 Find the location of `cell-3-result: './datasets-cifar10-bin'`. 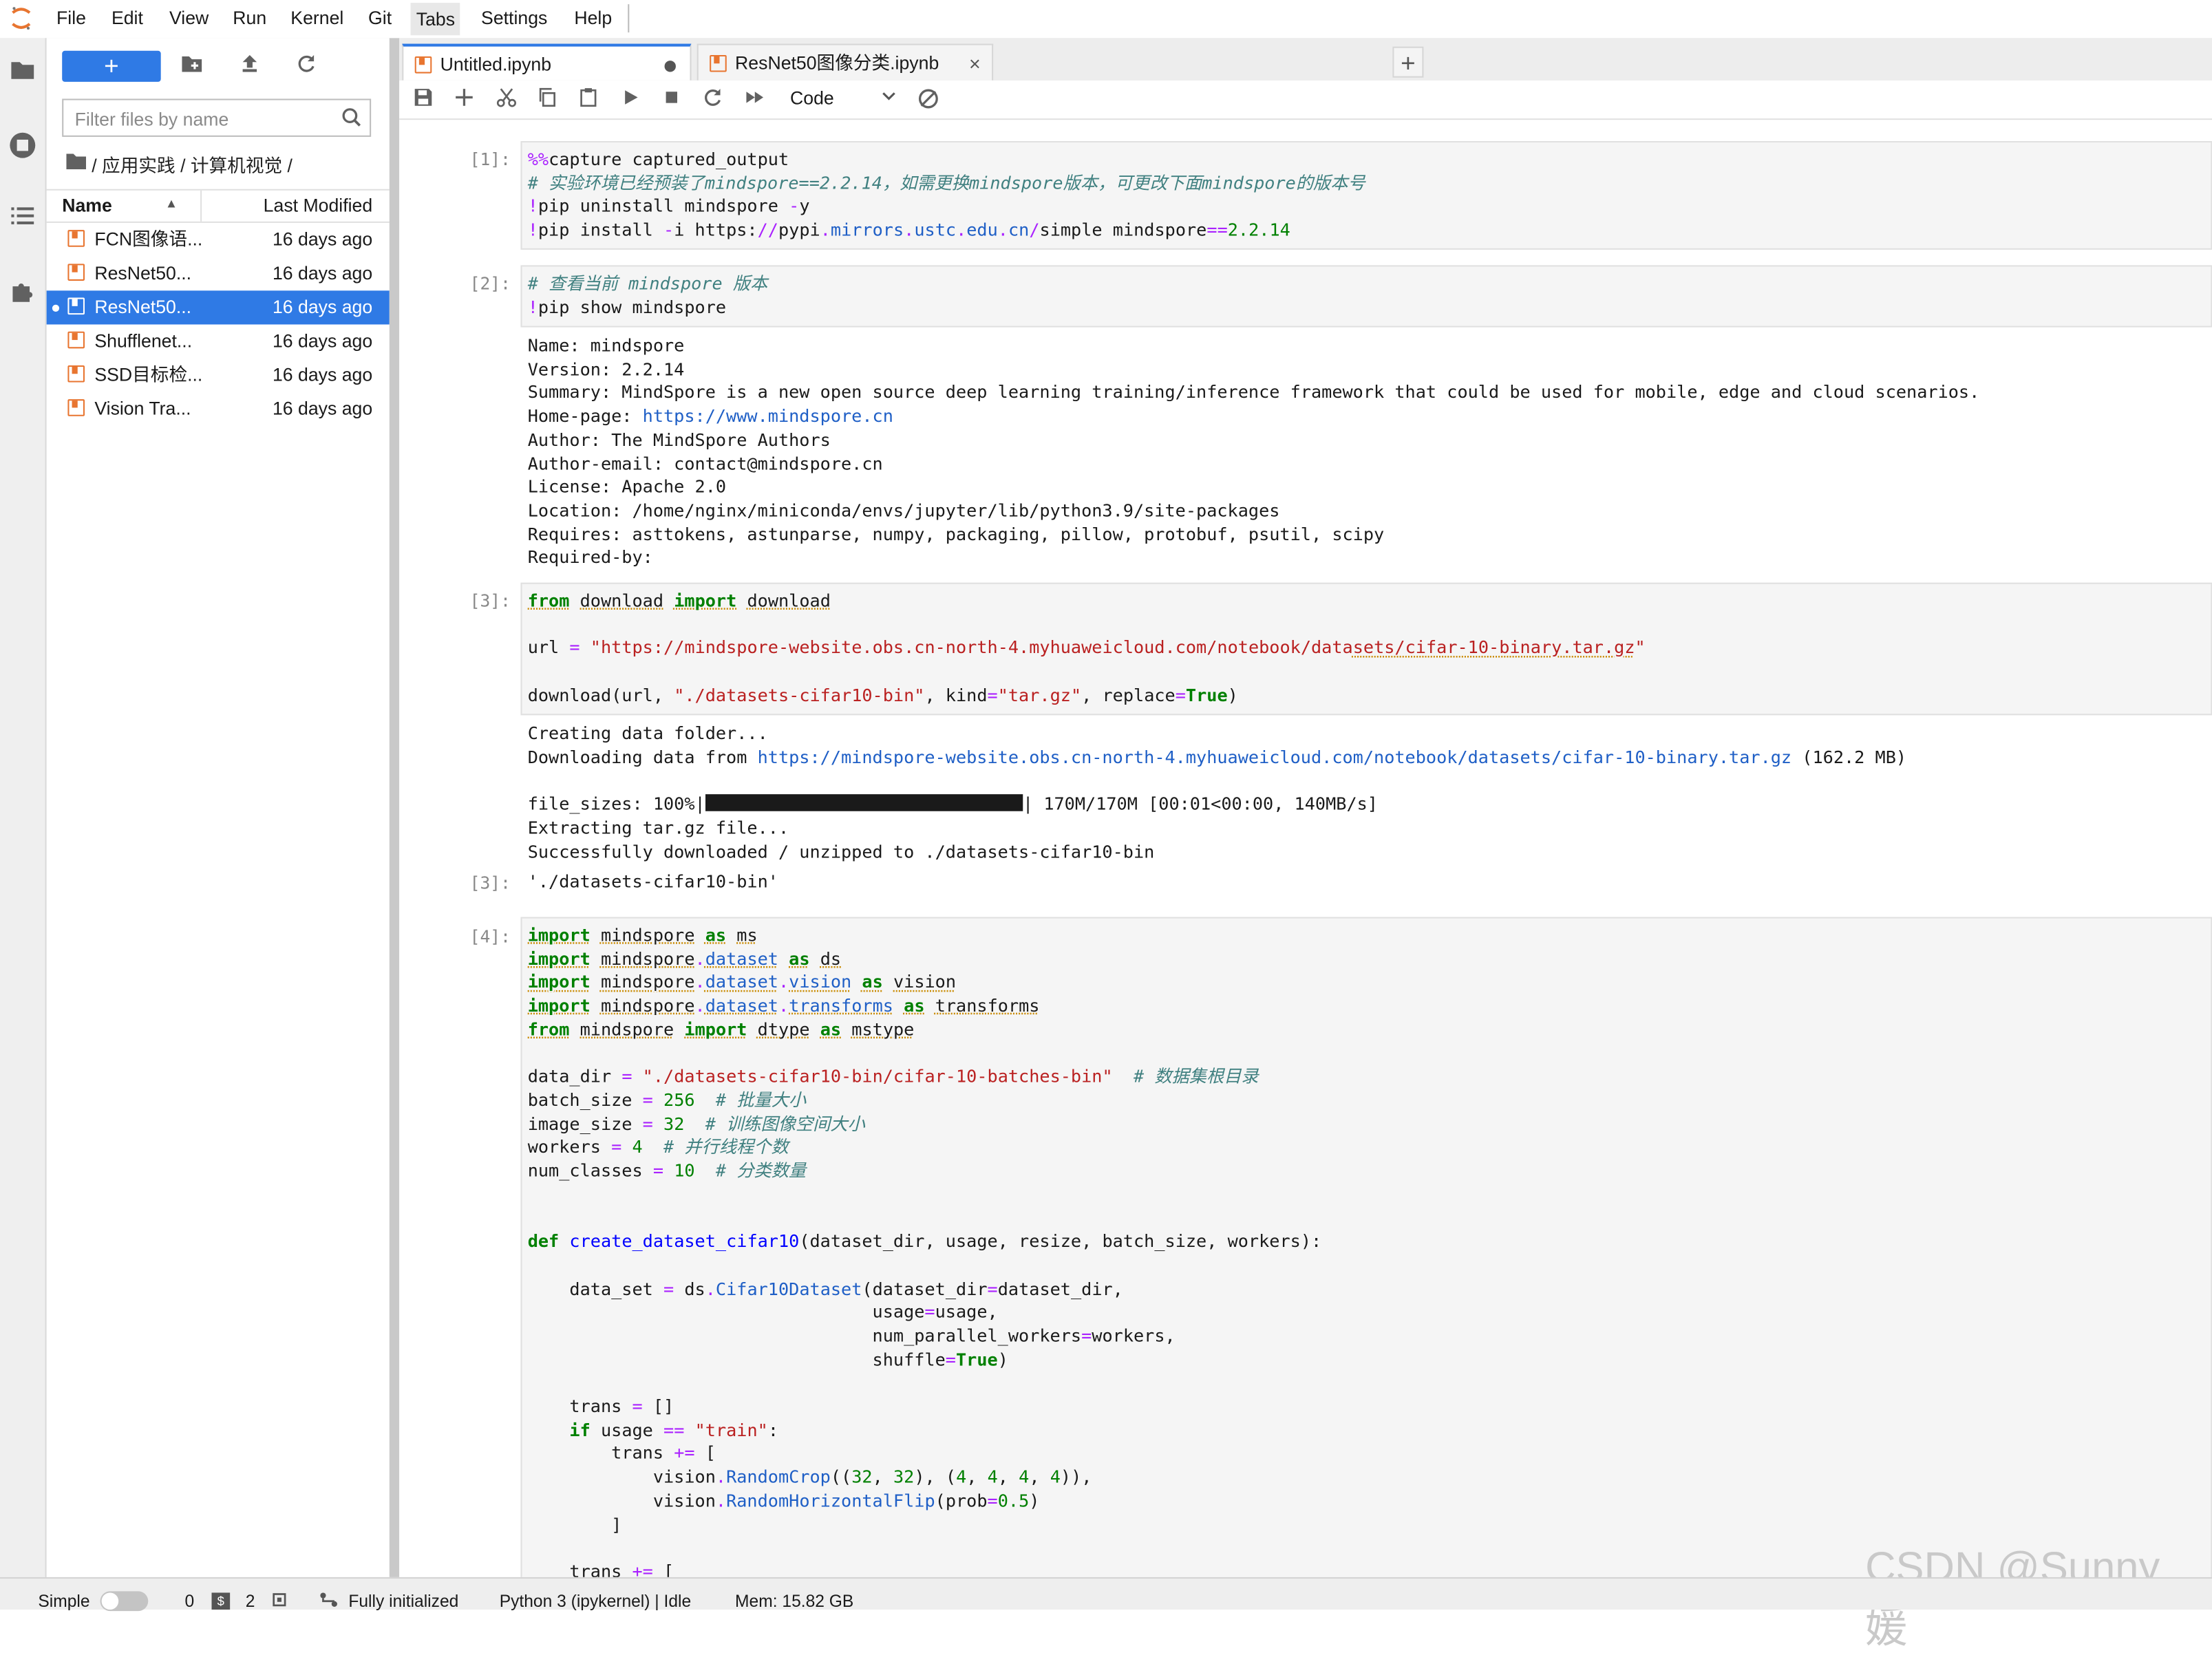

cell-3-result: './datasets-cifar10-bin' is located at coordinates (652, 881).